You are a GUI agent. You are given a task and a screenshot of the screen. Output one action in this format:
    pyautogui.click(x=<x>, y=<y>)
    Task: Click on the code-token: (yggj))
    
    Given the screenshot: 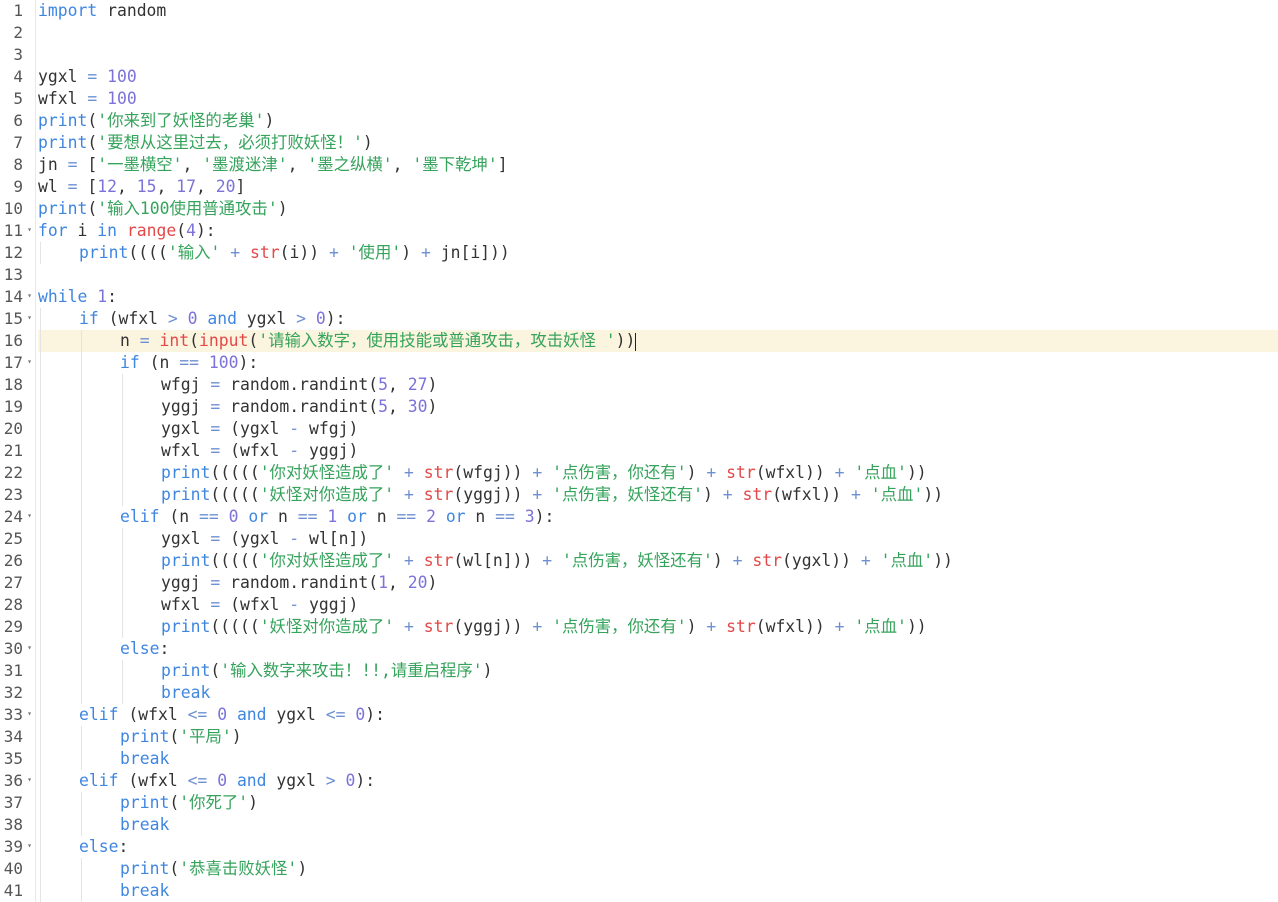 What is the action you would take?
    pyautogui.click(x=493, y=494)
    